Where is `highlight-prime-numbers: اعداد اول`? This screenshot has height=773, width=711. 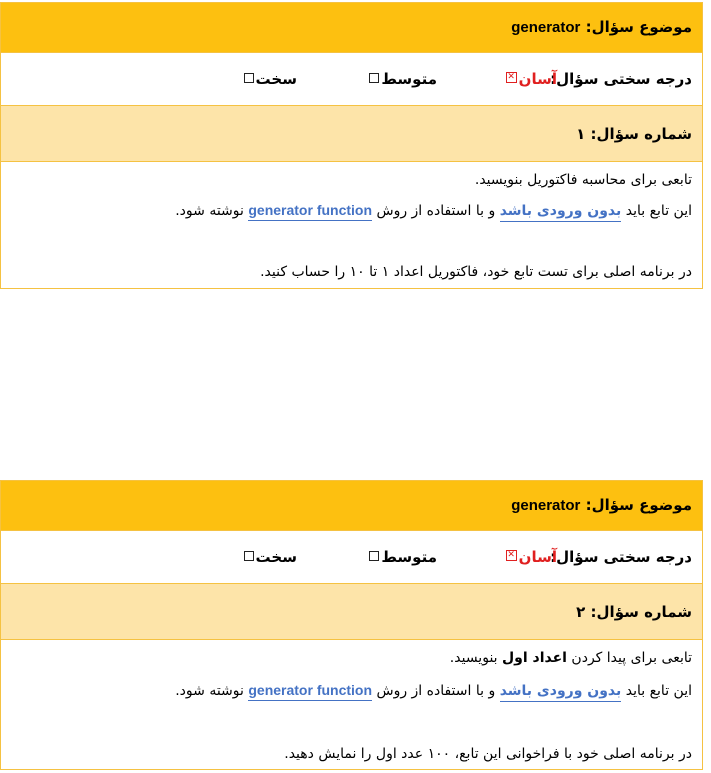
highlight-prime-numbers: اعداد اول is located at coordinates (534, 658).